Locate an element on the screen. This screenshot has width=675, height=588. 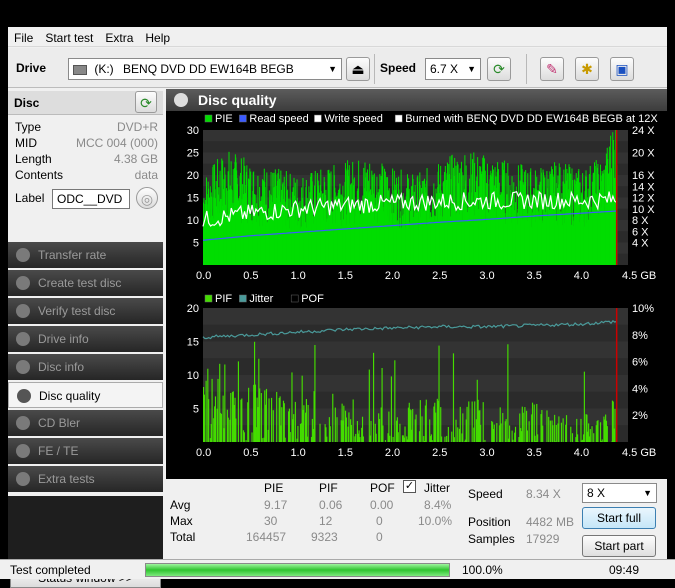
refresh-speed-button: ⟳ is located at coordinates (499, 69).